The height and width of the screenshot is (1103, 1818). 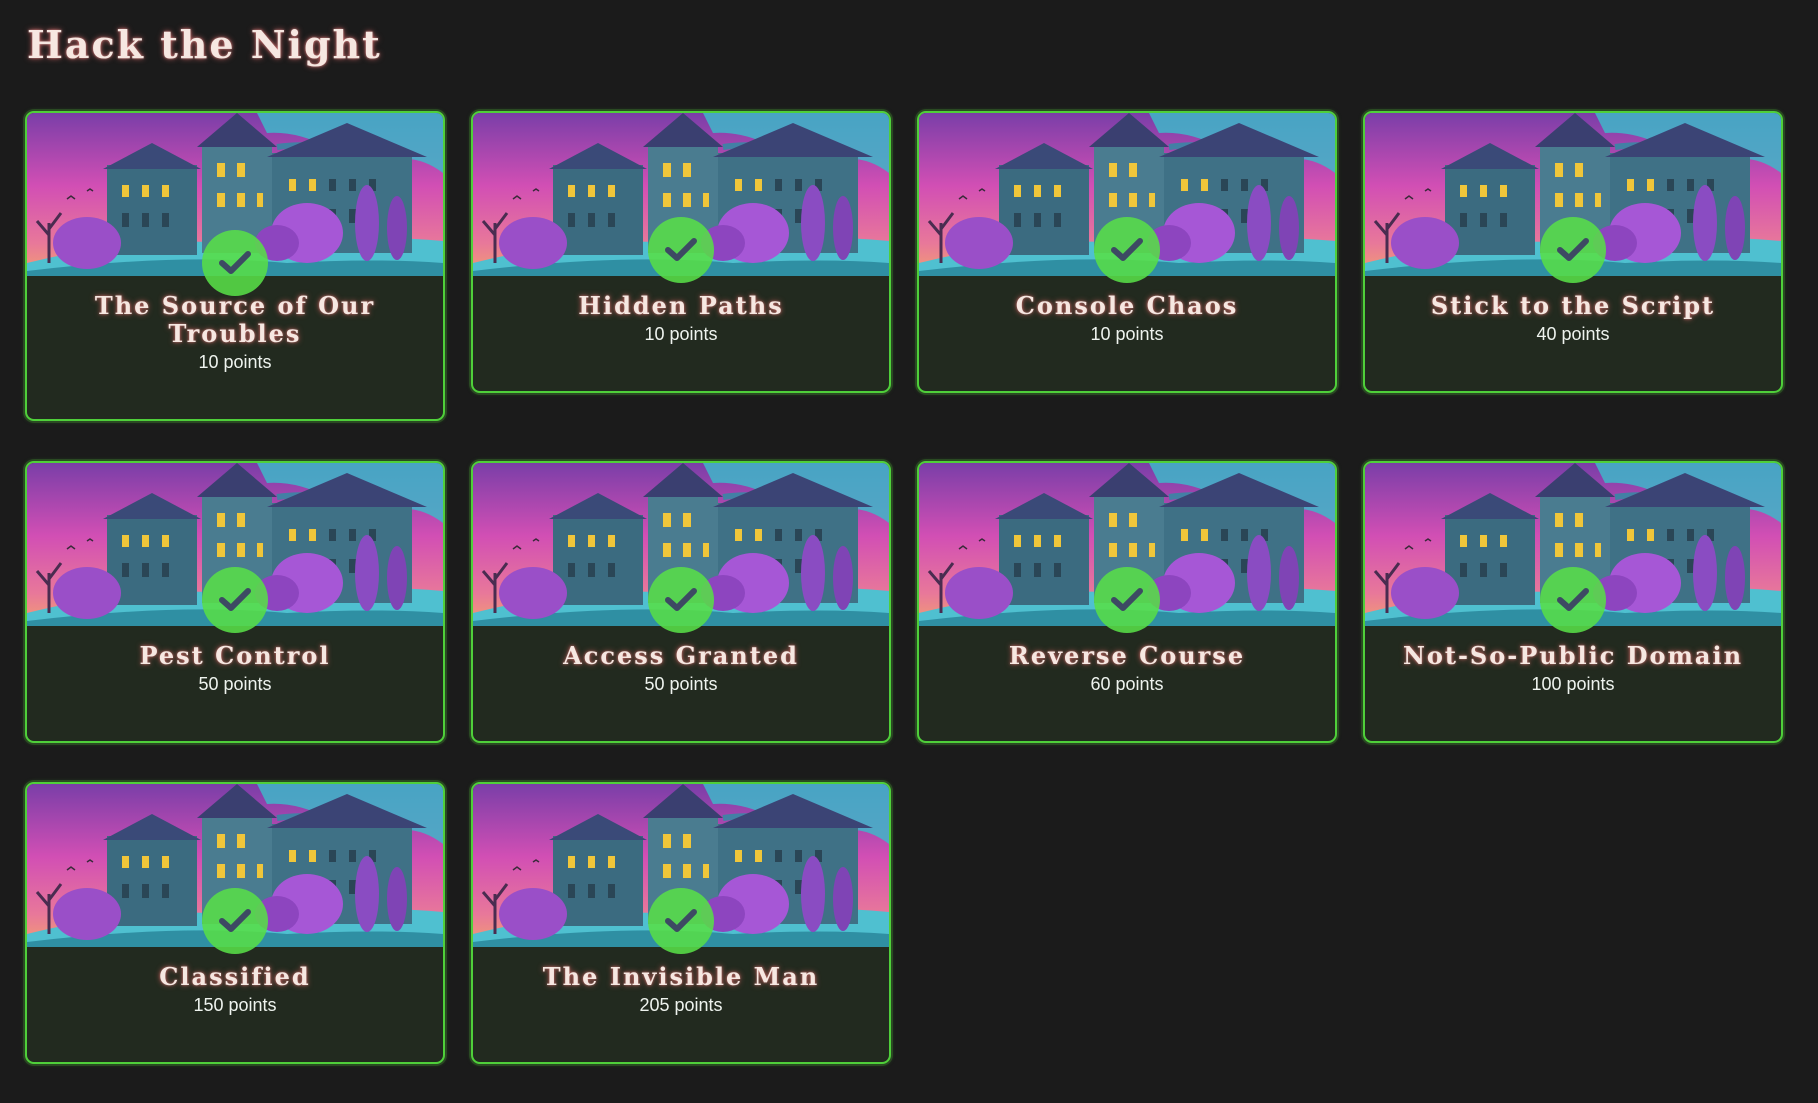 I want to click on challenge-points: 40 points, so click(x=1573, y=334).